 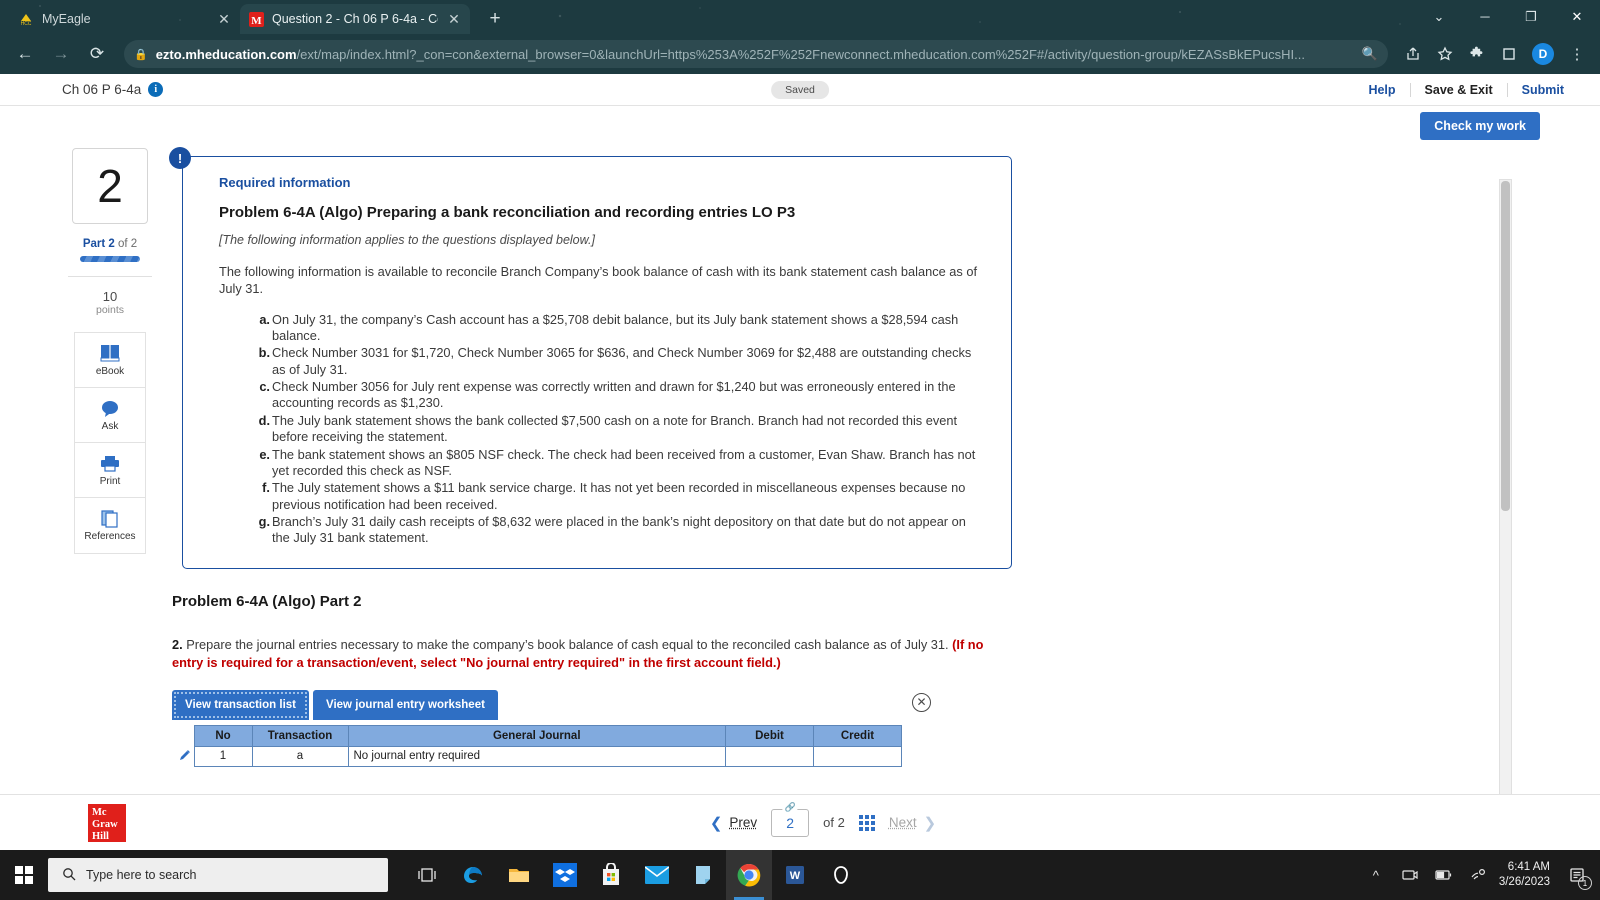 I want to click on chrome-icon, so click(x=749, y=875).